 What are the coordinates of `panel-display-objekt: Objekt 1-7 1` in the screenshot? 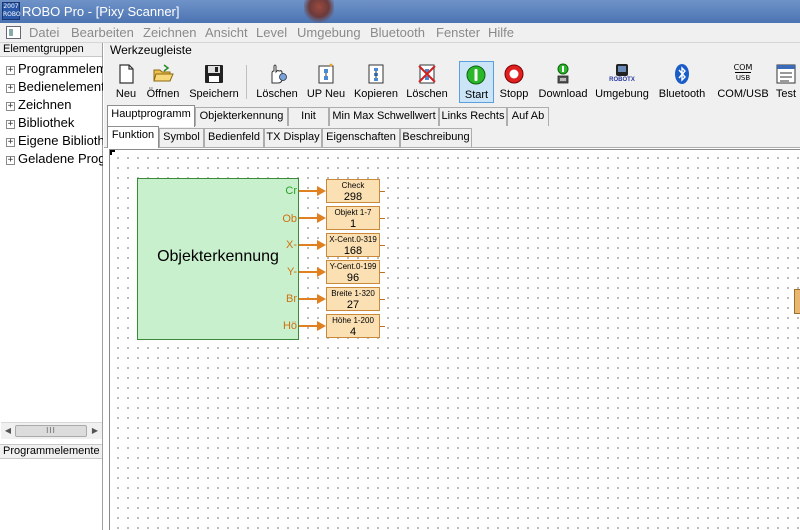 It's located at (353, 218).